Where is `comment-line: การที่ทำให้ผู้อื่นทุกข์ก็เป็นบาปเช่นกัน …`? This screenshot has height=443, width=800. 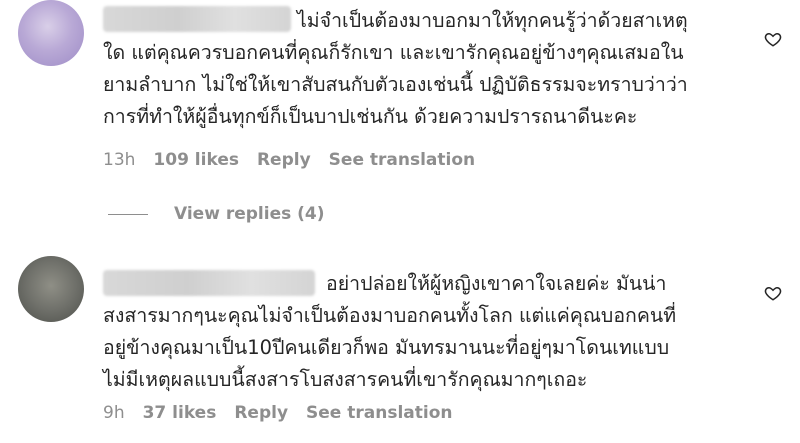
comment-line: การที่ทำให้ผู้อื่นทุกข์ก็เป็นบาปเช่นกัน … is located at coordinates (370, 116).